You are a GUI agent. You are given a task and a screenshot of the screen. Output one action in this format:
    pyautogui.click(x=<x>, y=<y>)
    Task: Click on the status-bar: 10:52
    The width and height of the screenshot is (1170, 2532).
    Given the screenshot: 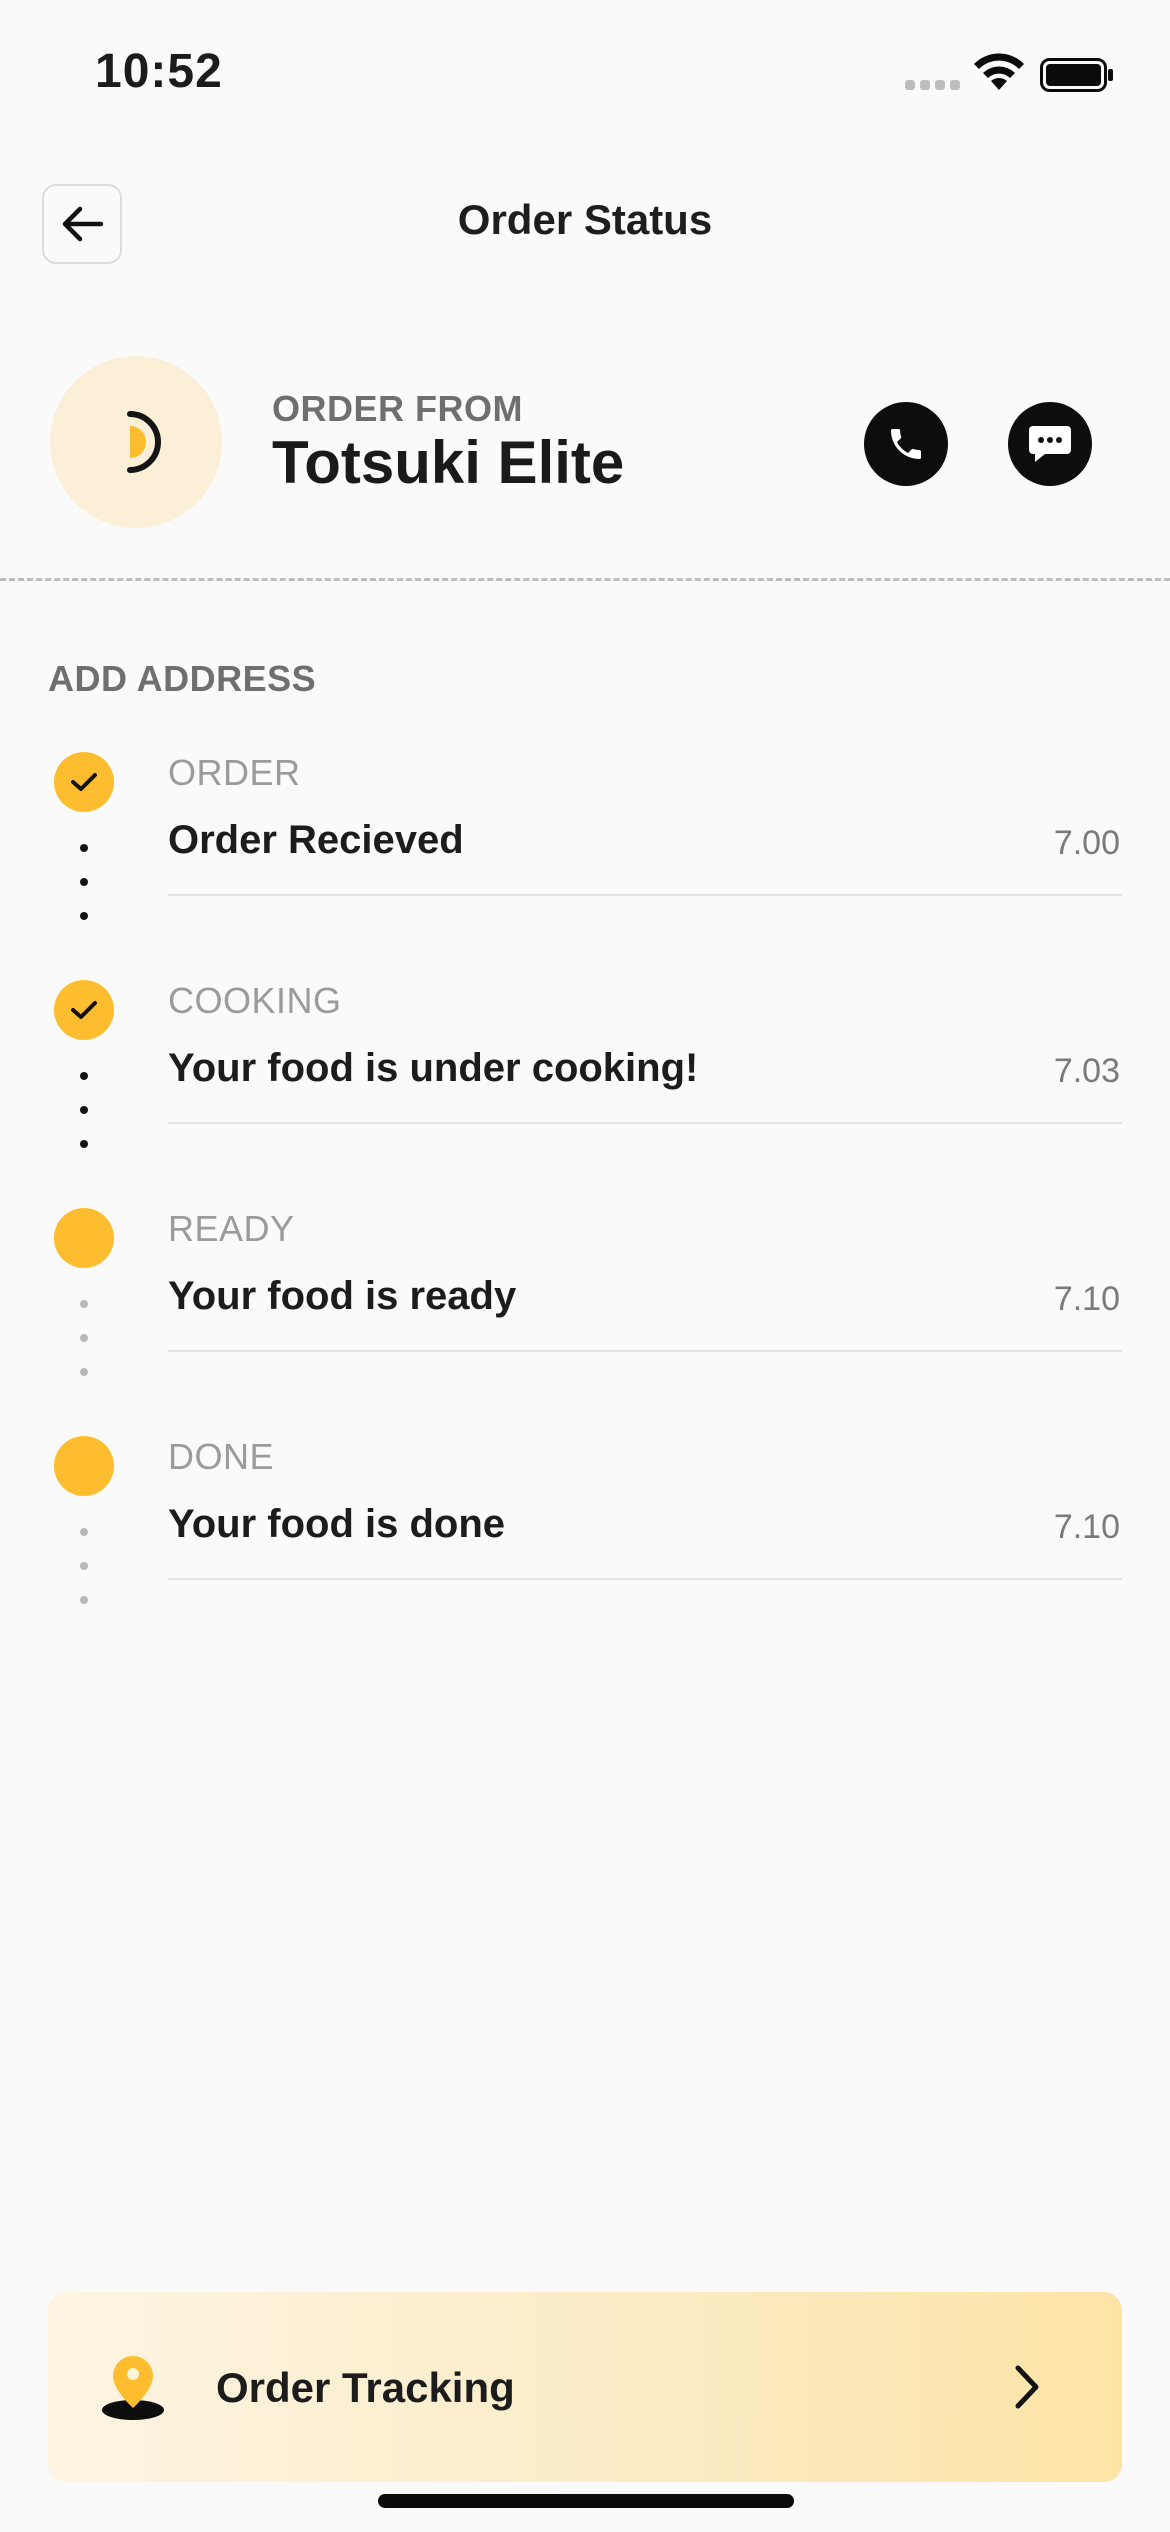 What is the action you would take?
    pyautogui.click(x=585, y=75)
    